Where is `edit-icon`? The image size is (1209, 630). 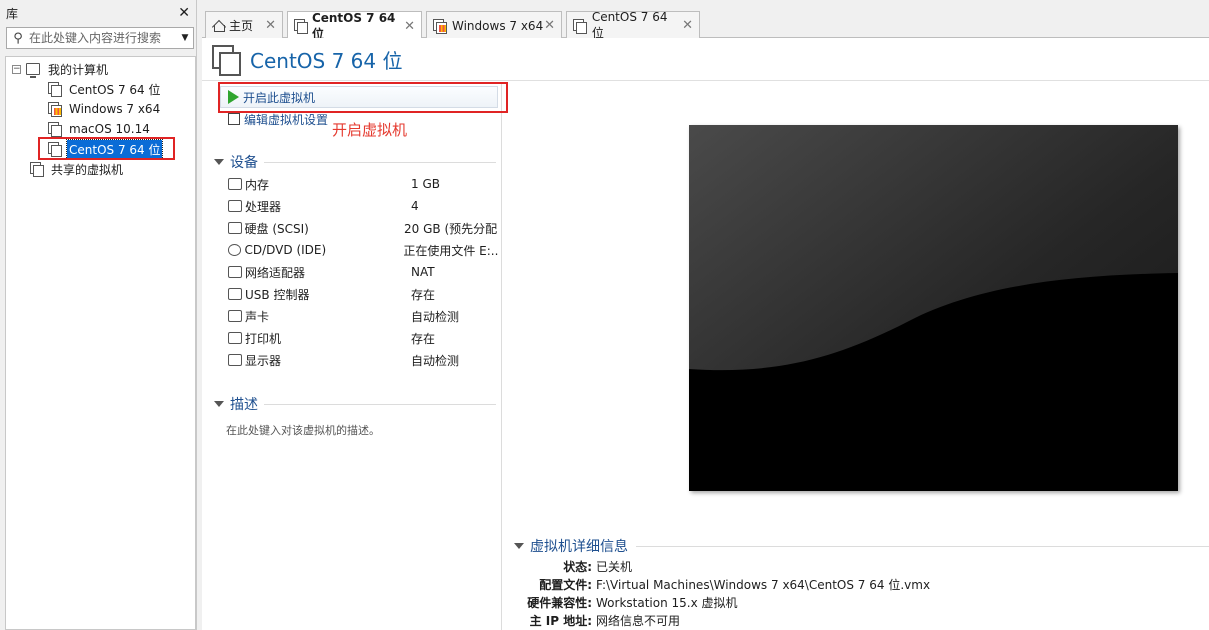 edit-icon is located at coordinates (234, 119).